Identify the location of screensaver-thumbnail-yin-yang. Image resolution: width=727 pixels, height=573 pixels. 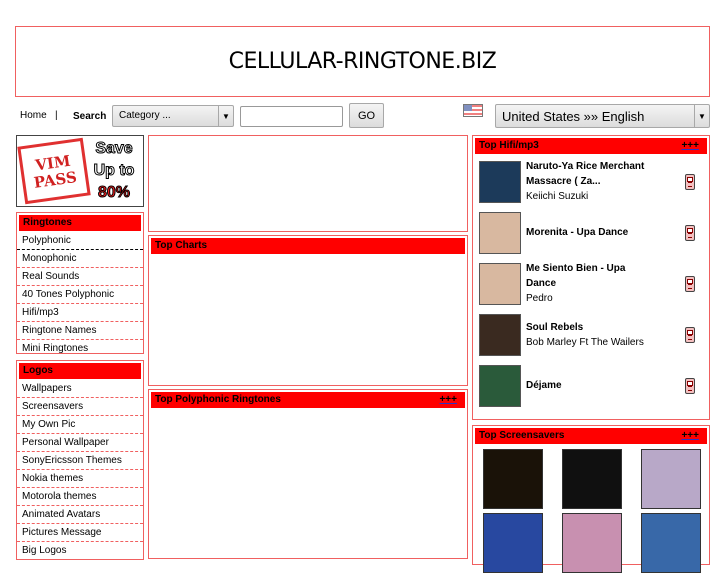
(592, 479).